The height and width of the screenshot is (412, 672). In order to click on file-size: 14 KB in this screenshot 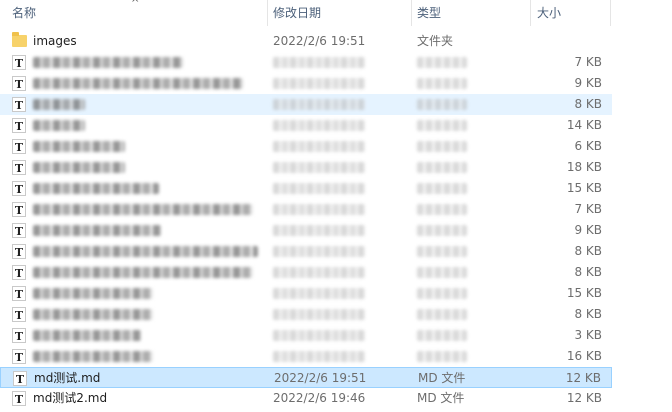, I will do `click(584, 125)`.